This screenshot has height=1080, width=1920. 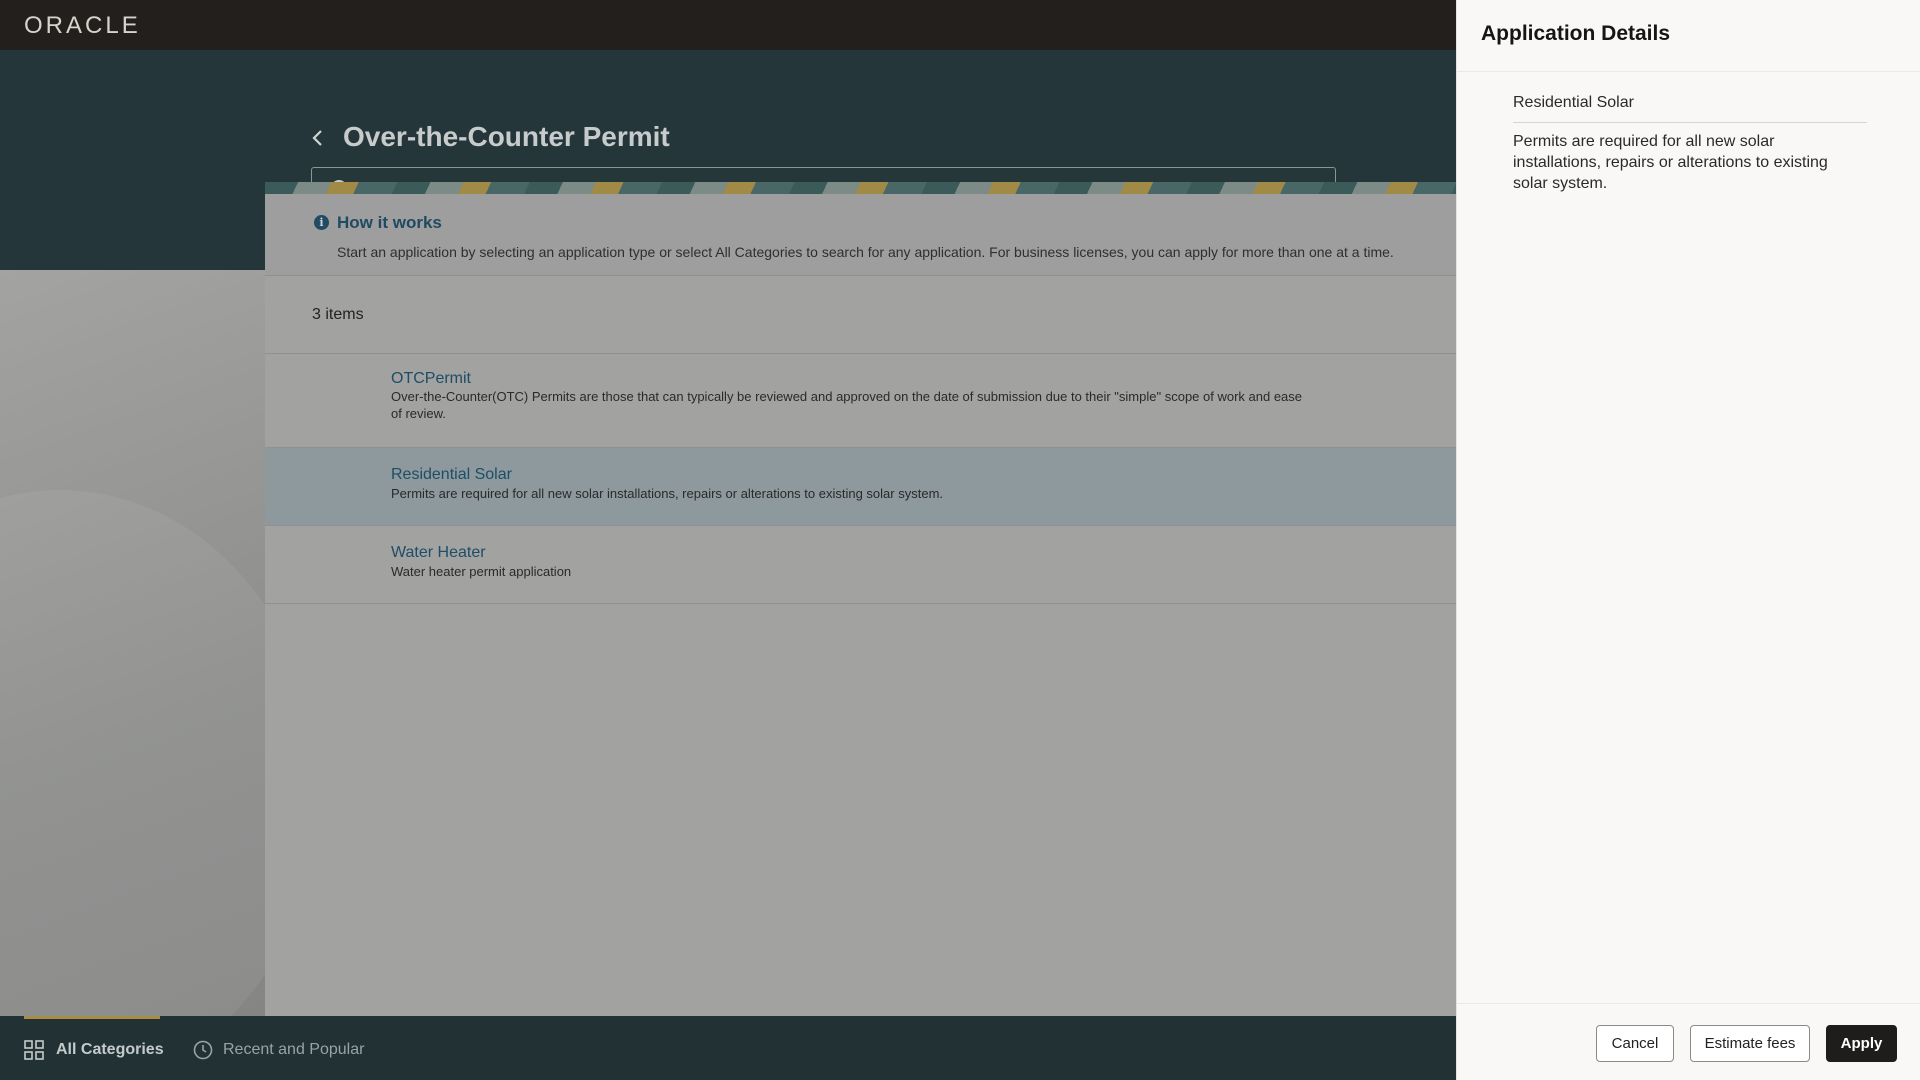 I want to click on oracle-logo: ORACLE, so click(x=82, y=26).